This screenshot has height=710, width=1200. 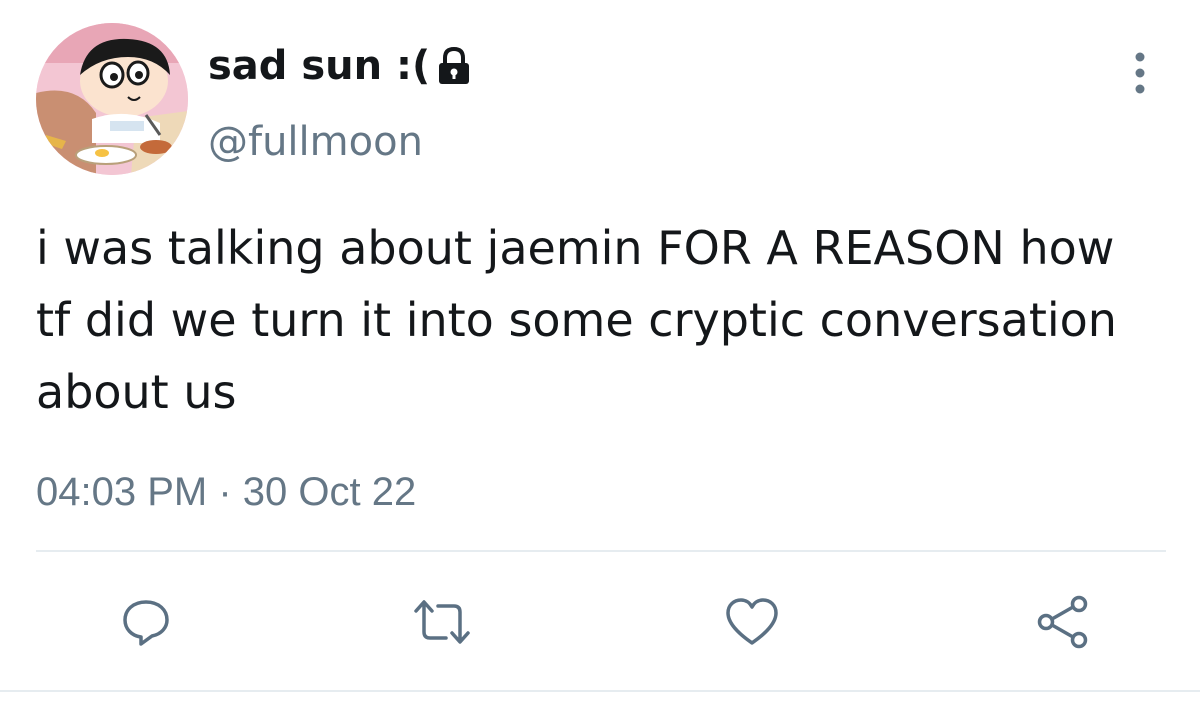 I want to click on avatar-image, so click(x=112, y=99).